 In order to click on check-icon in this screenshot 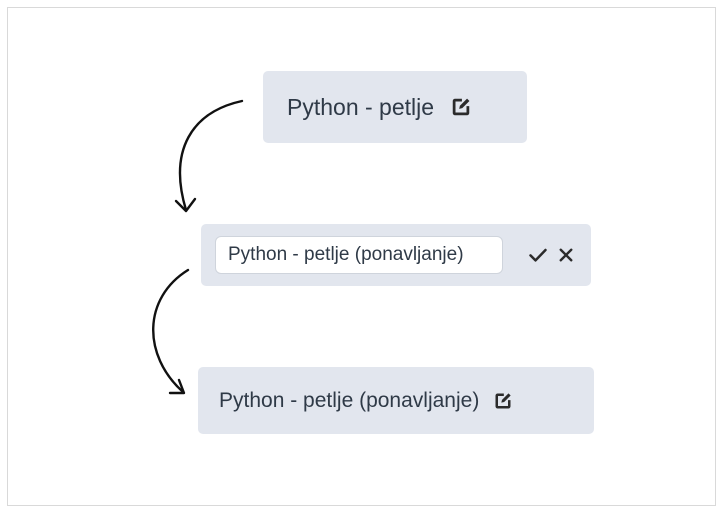, I will do `click(538, 255)`.